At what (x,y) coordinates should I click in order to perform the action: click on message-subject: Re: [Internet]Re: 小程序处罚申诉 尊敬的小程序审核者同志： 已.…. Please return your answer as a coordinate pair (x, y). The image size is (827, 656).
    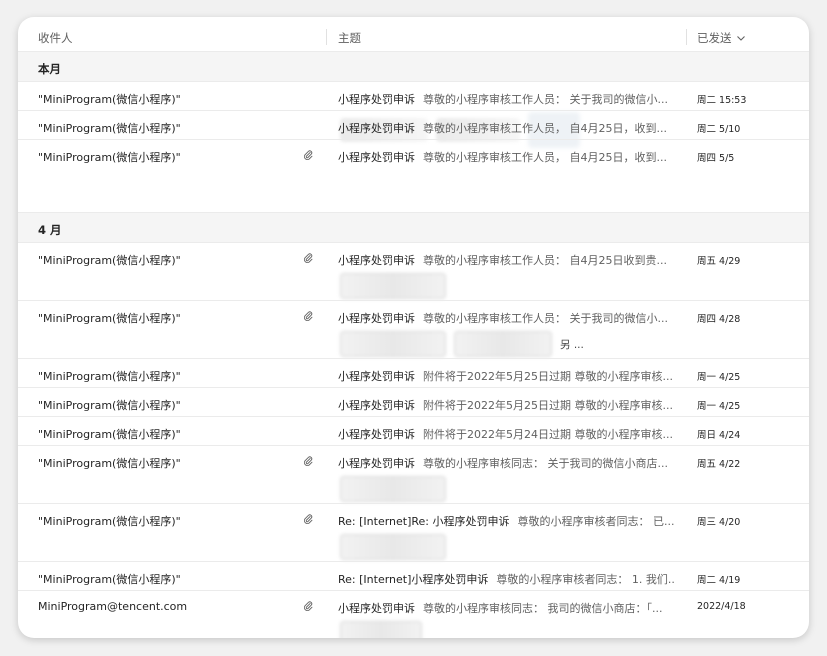
    Looking at the image, I should click on (507, 521).